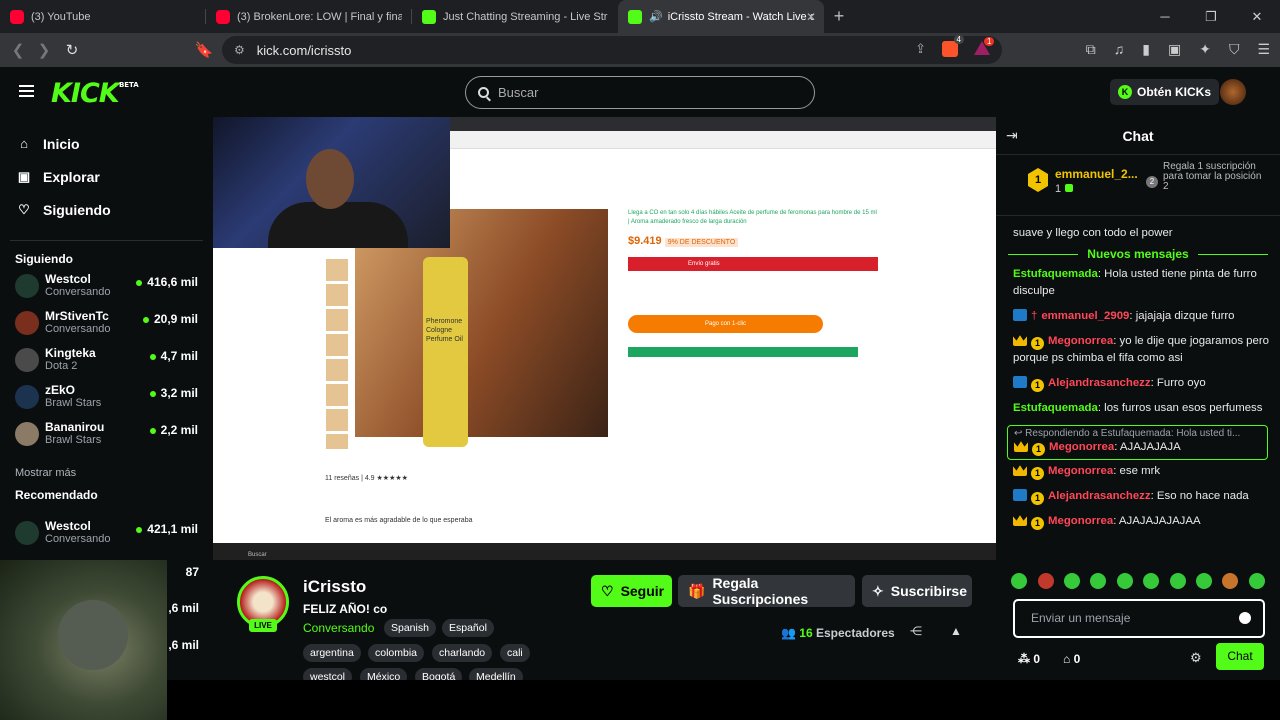 Image resolution: width=1280 pixels, height=720 pixels. What do you see at coordinates (953, 46) in the screenshot?
I see `brave-shields-icon: 4` at bounding box center [953, 46].